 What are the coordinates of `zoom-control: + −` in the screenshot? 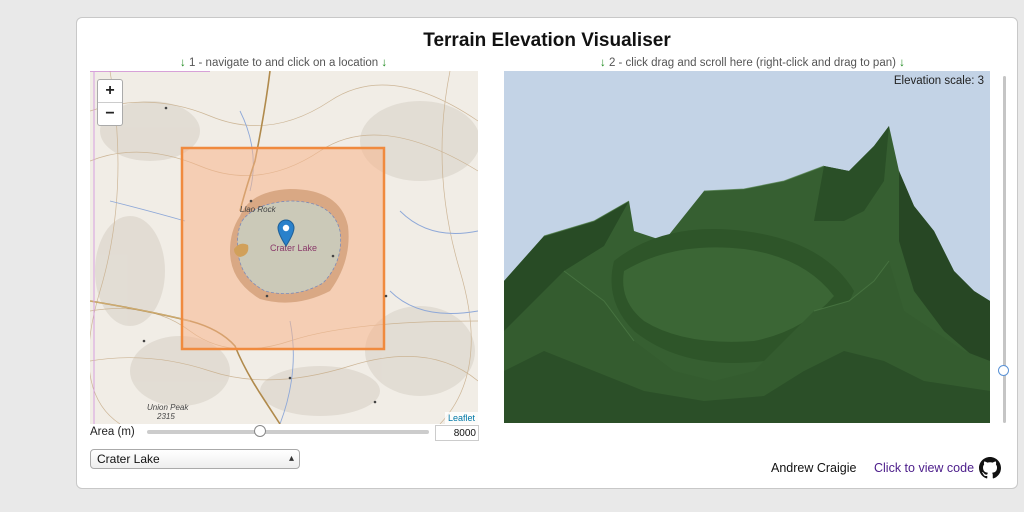 It's located at (110, 102).